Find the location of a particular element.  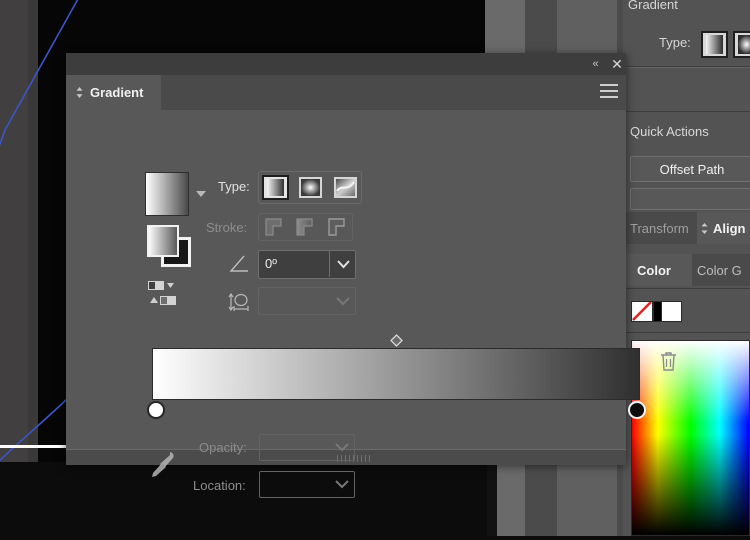

tab-gradient: Gradient is located at coordinates (113, 92).